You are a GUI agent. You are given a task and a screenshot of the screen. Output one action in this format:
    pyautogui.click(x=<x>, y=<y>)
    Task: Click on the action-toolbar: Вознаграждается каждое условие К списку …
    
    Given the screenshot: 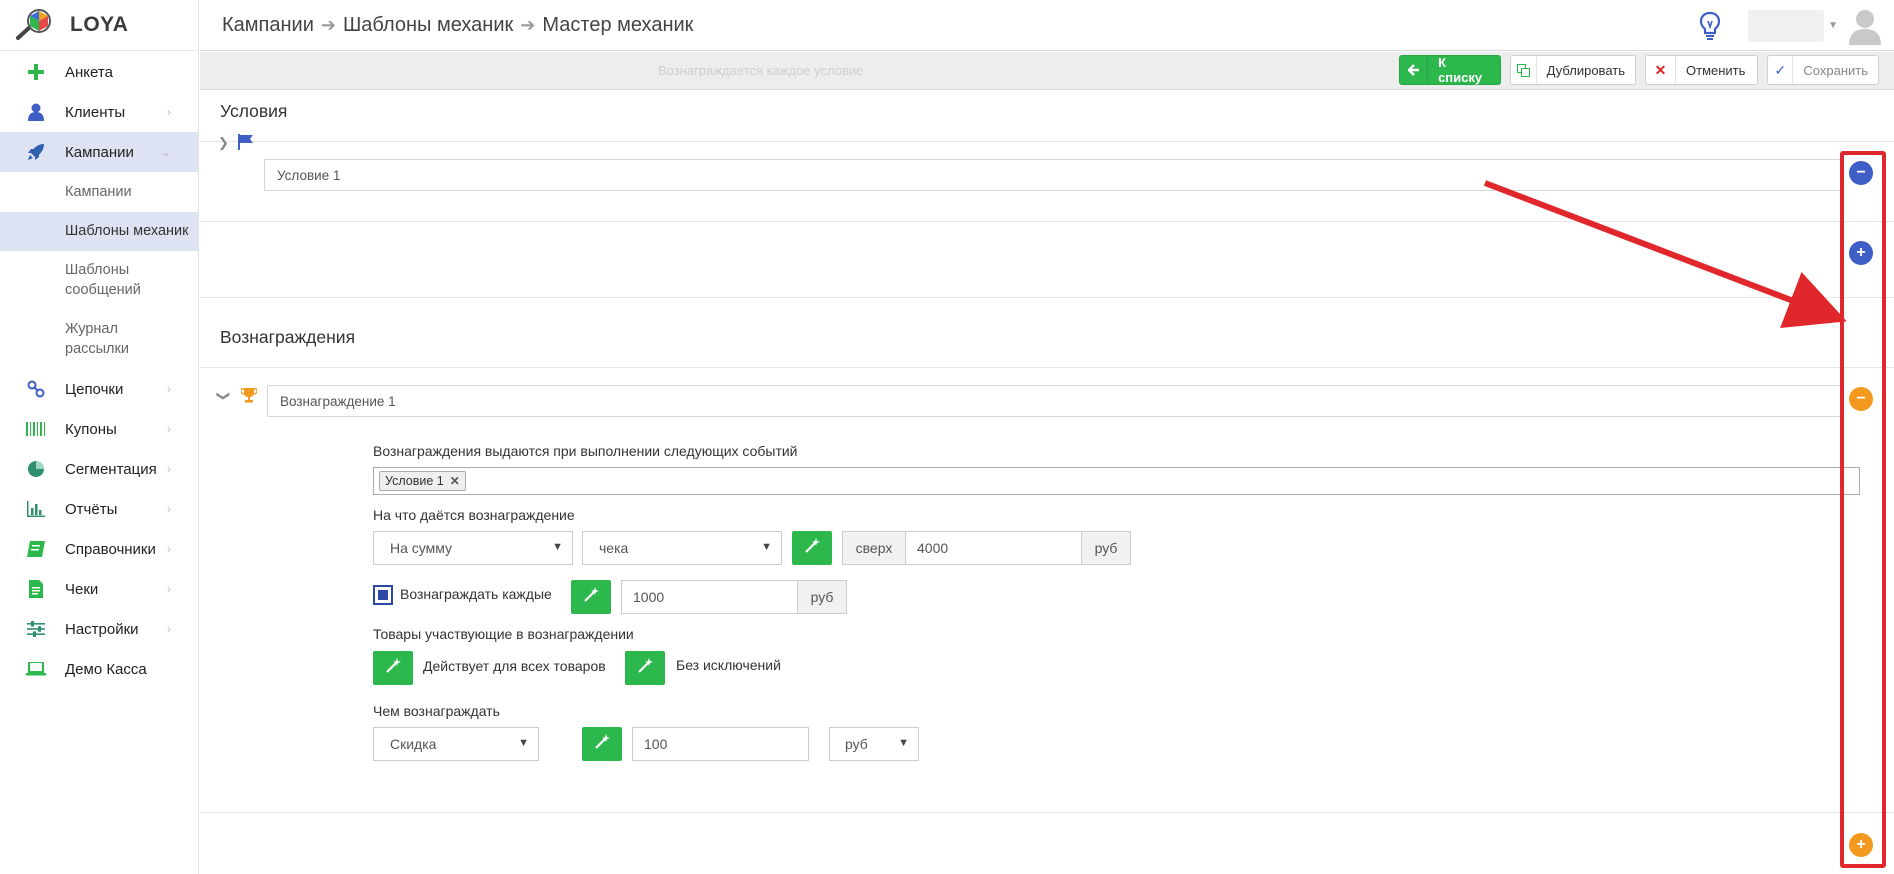 What is the action you would take?
    pyautogui.click(x=1047, y=71)
    